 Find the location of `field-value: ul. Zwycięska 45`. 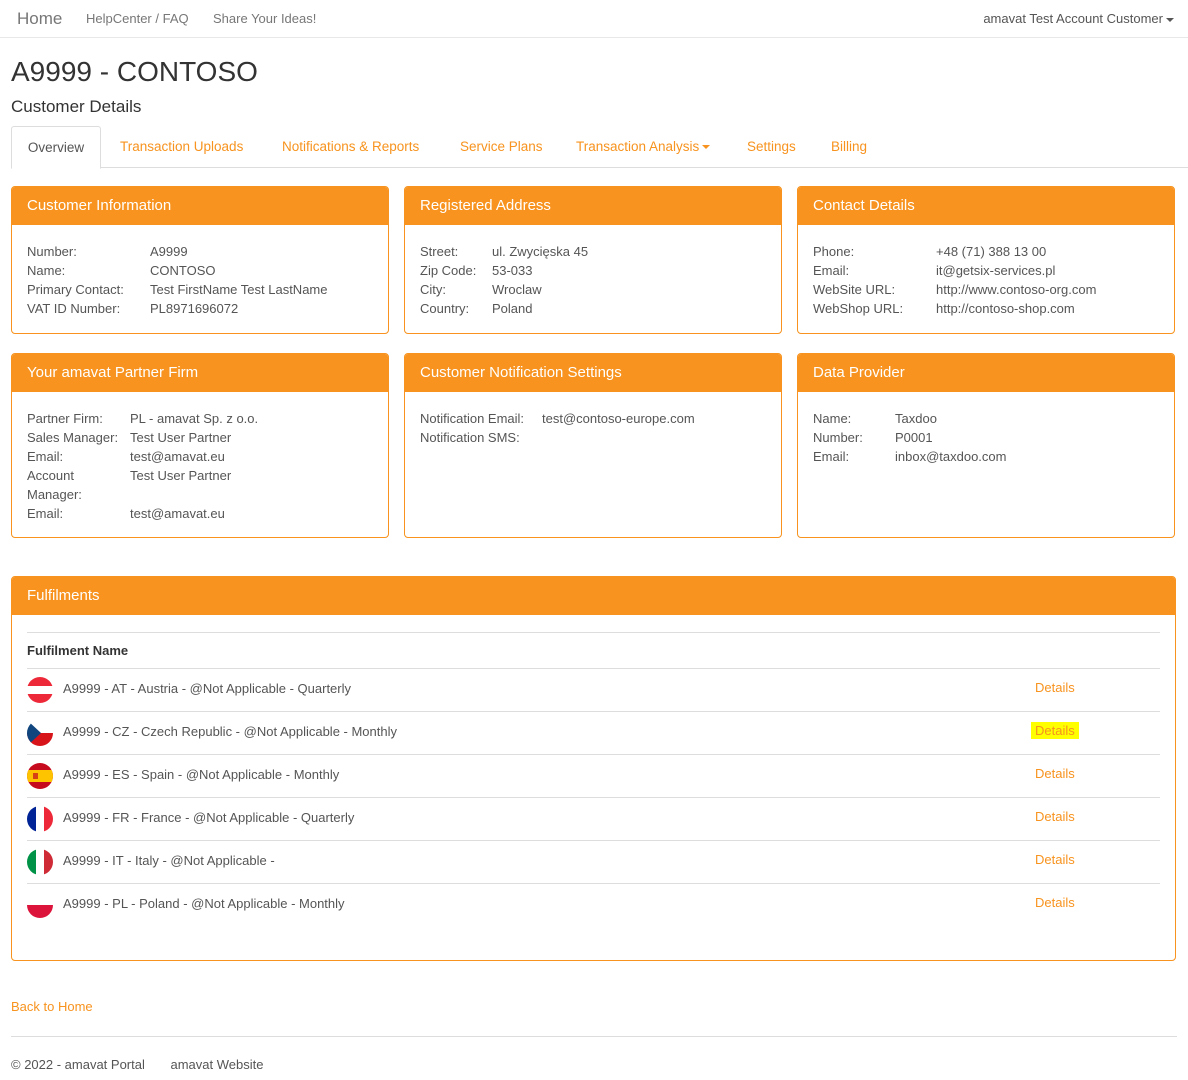

field-value: ul. Zwycięska 45 is located at coordinates (540, 251).